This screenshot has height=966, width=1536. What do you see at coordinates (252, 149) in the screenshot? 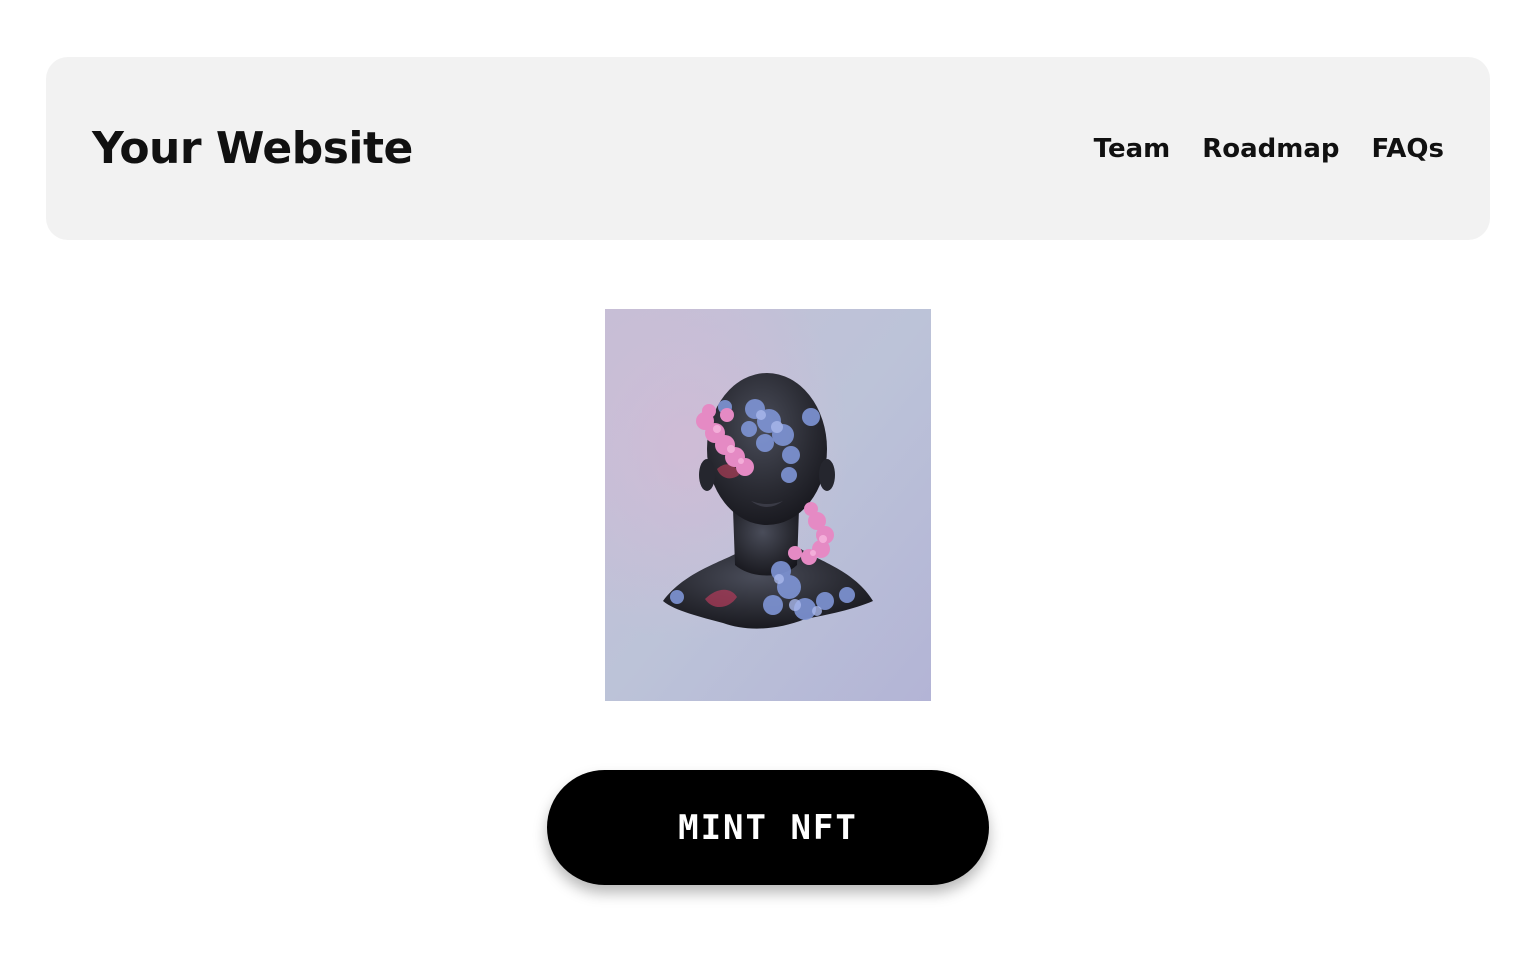
I see `site-title: Your Website` at bounding box center [252, 149].